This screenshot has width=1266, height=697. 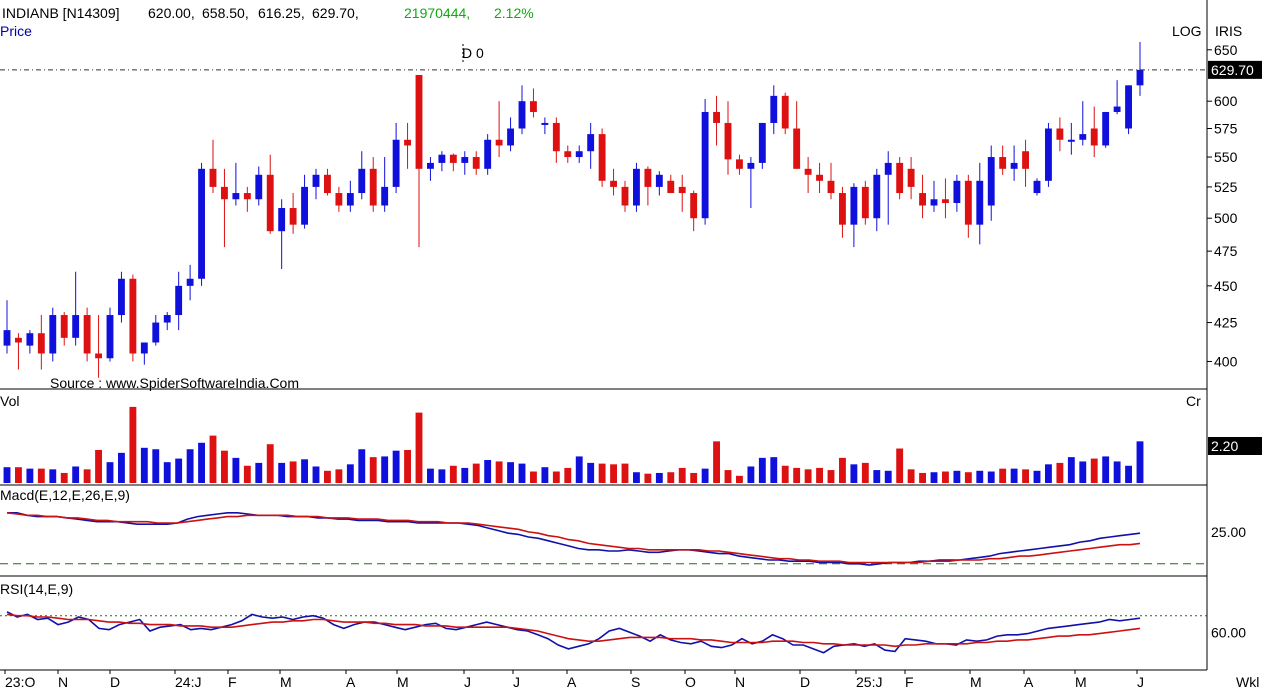 What do you see at coordinates (909, 682) in the screenshot?
I see `time-tick-label: F` at bounding box center [909, 682].